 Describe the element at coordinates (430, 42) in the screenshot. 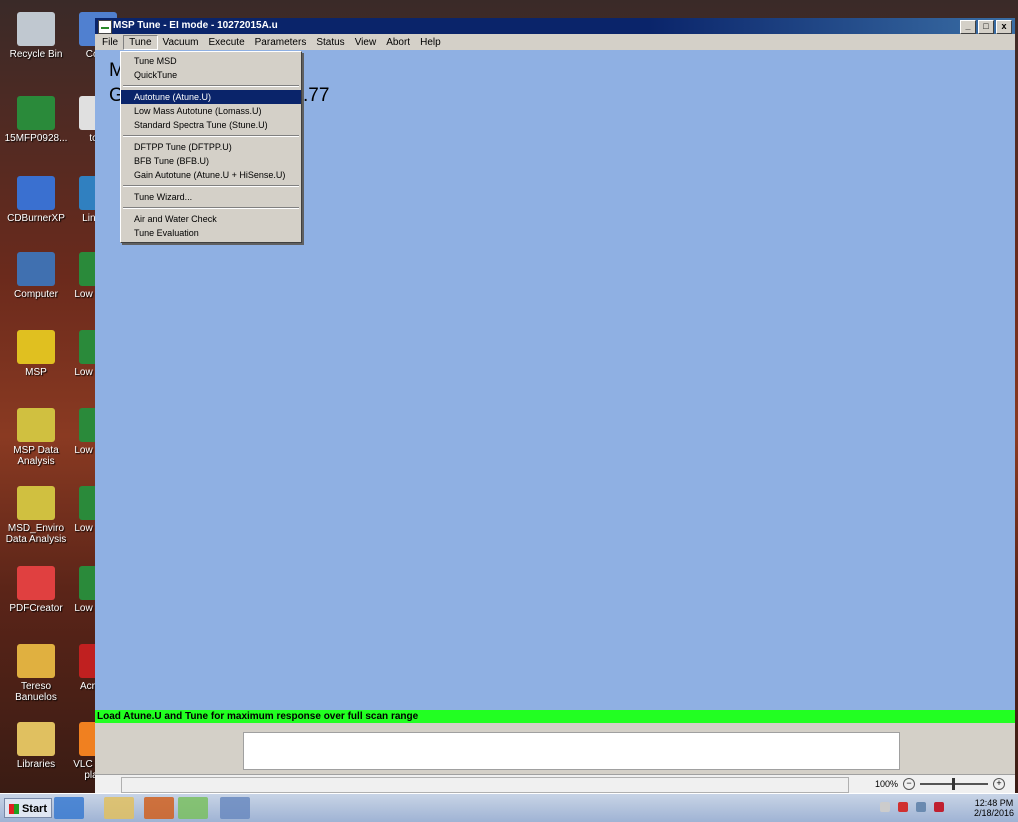

I see `menu-help: Help` at that location.